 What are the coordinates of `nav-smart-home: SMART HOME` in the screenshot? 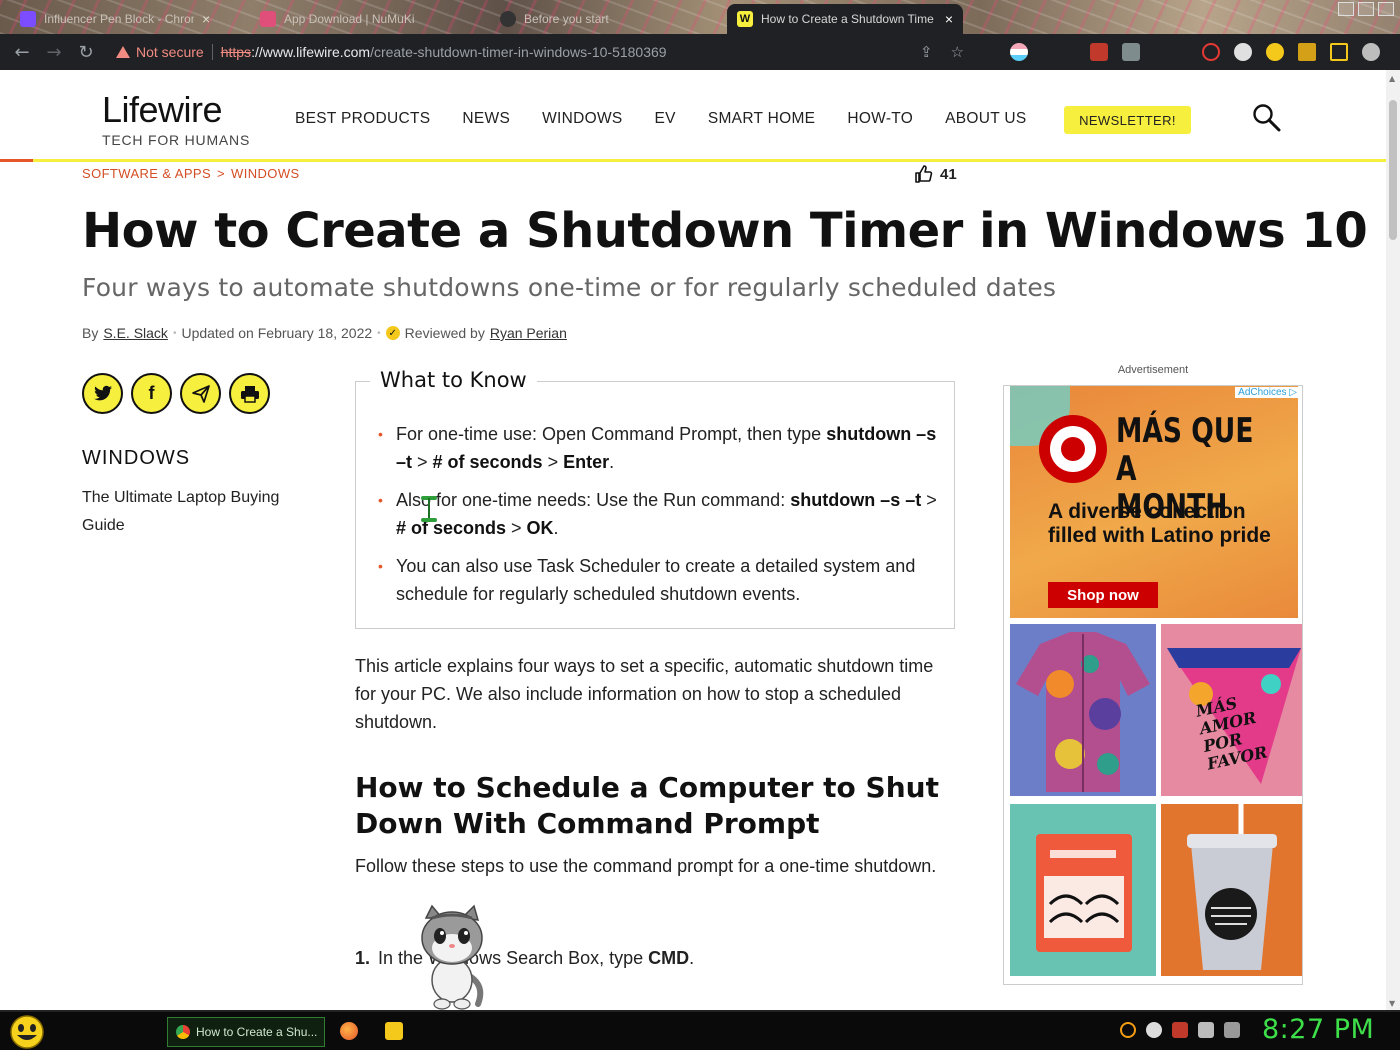 It's located at (762, 119).